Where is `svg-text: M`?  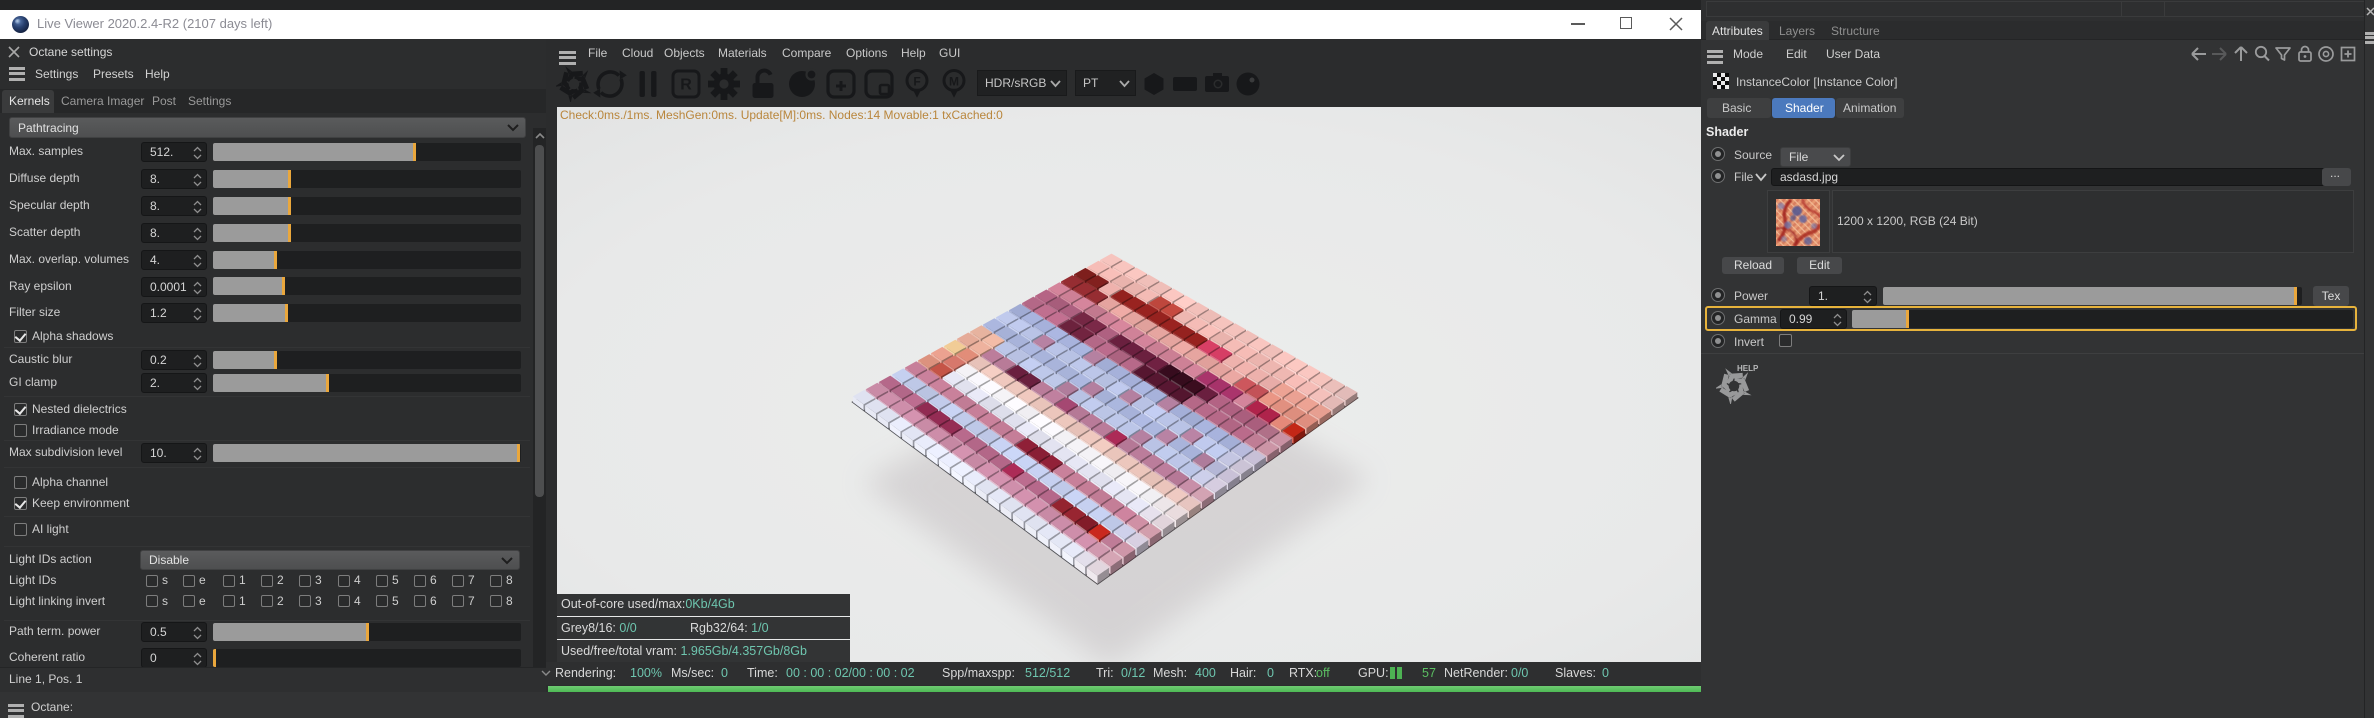
svg-text: M is located at coordinates (954, 82).